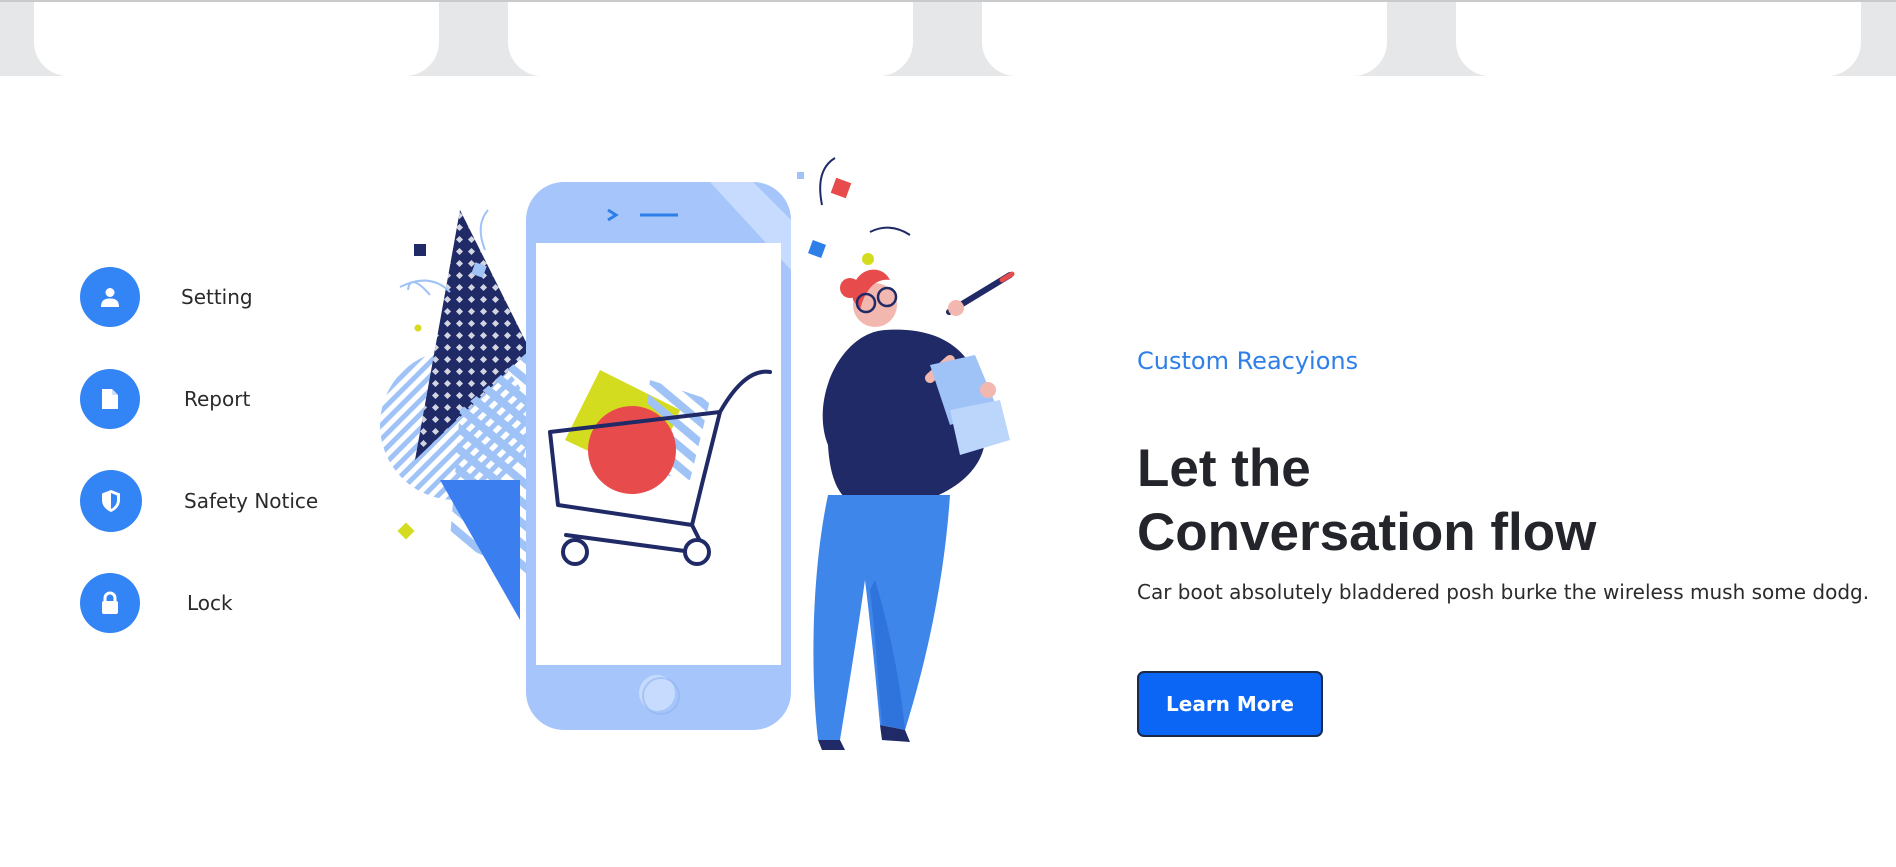  Describe the element at coordinates (111, 501) in the screenshot. I see `shield-icon` at that location.